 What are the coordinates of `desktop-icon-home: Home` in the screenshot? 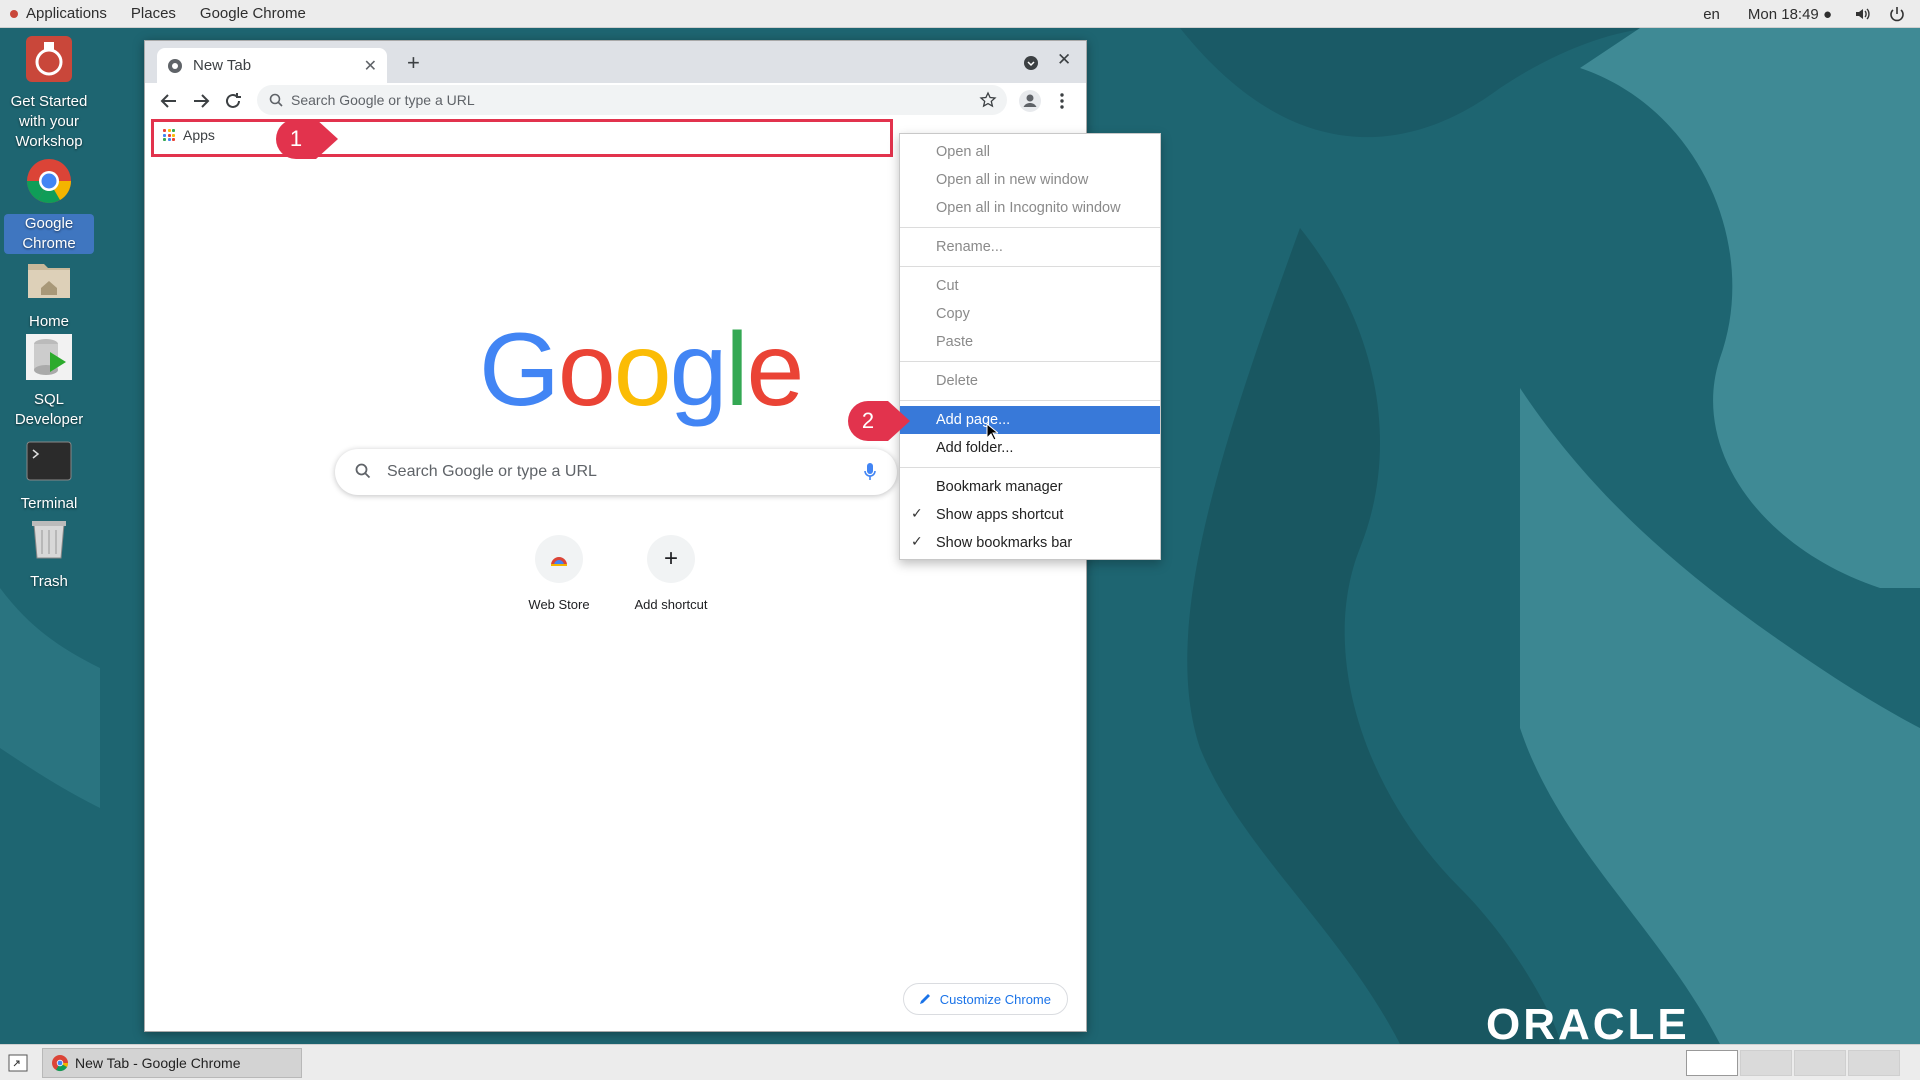 It's located at (49, 293).